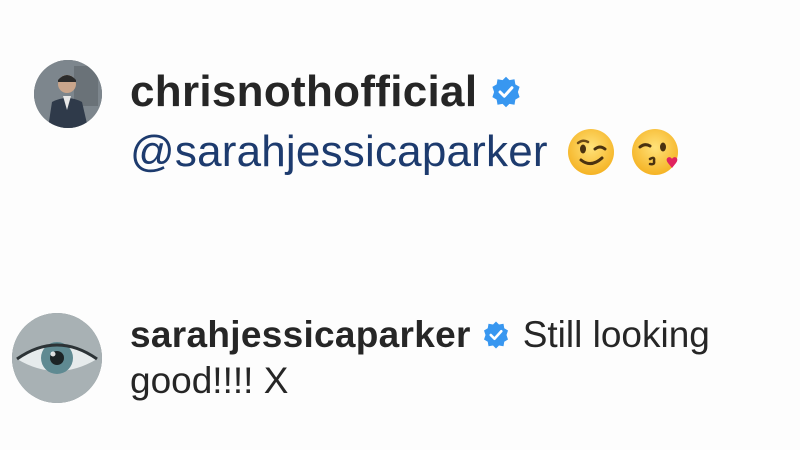 The width and height of the screenshot is (800, 450). What do you see at coordinates (300, 335) in the screenshot?
I see `username-link: sarahjessicaparker` at bounding box center [300, 335].